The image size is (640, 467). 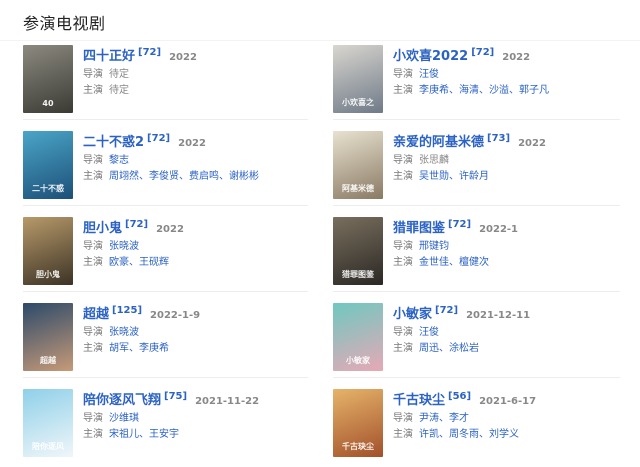 What do you see at coordinates (434, 262) in the screenshot?
I see `cast-link: 金世佳` at bounding box center [434, 262].